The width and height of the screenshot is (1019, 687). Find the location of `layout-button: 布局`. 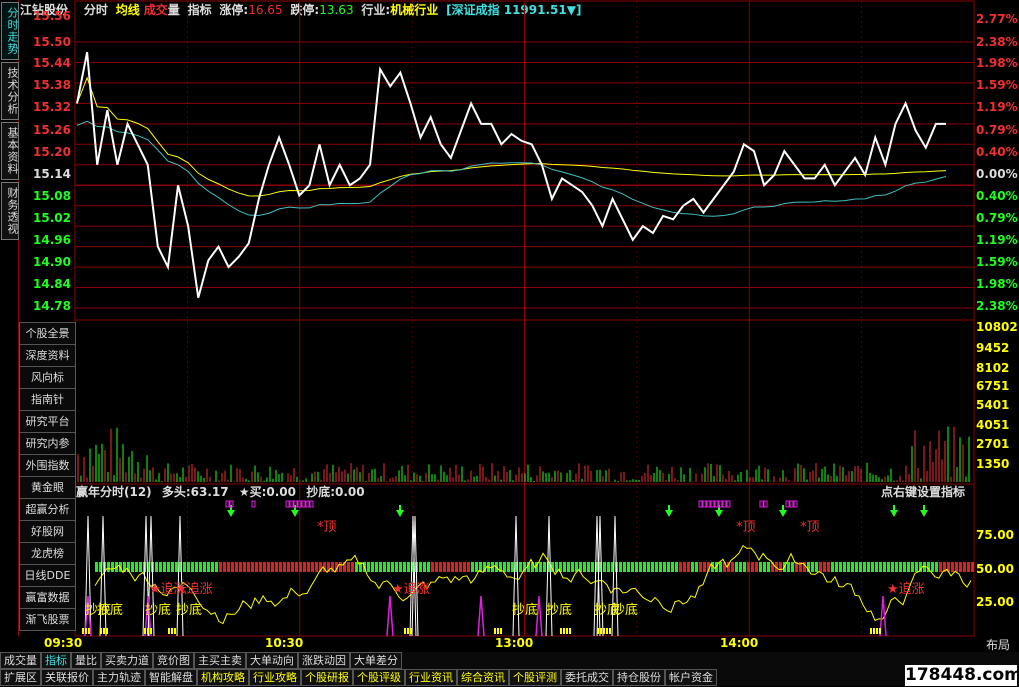

layout-button: 布局 is located at coordinates (998, 644).